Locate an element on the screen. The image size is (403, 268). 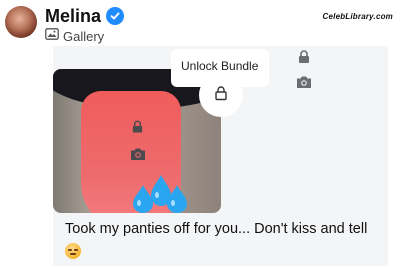
watermark: CelebLibrary.com is located at coordinates (357, 16).